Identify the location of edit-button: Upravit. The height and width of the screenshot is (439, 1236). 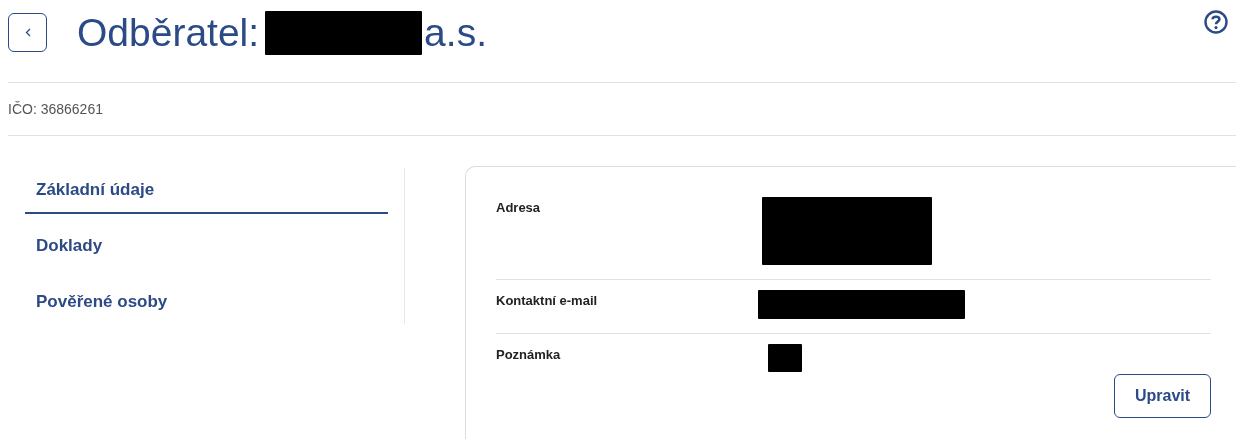
(1162, 396).